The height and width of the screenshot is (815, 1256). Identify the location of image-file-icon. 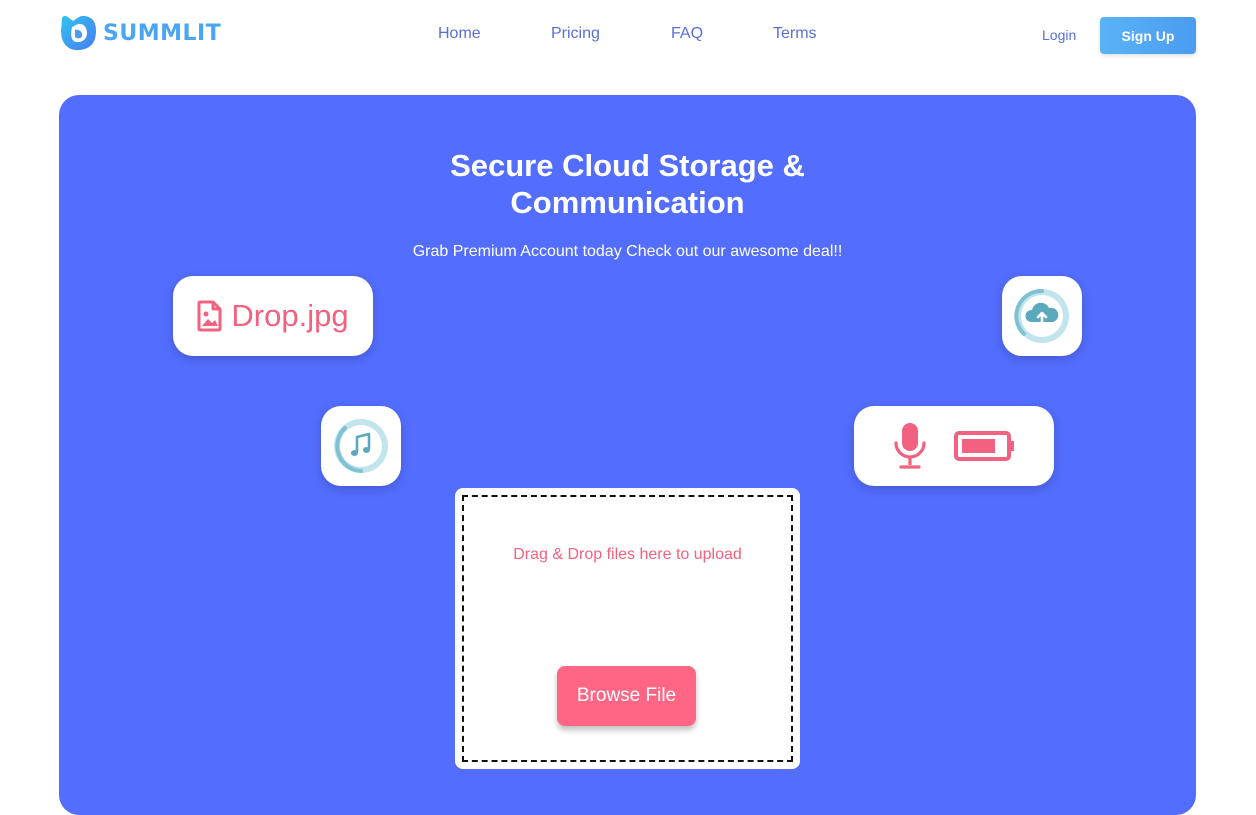
(209, 316).